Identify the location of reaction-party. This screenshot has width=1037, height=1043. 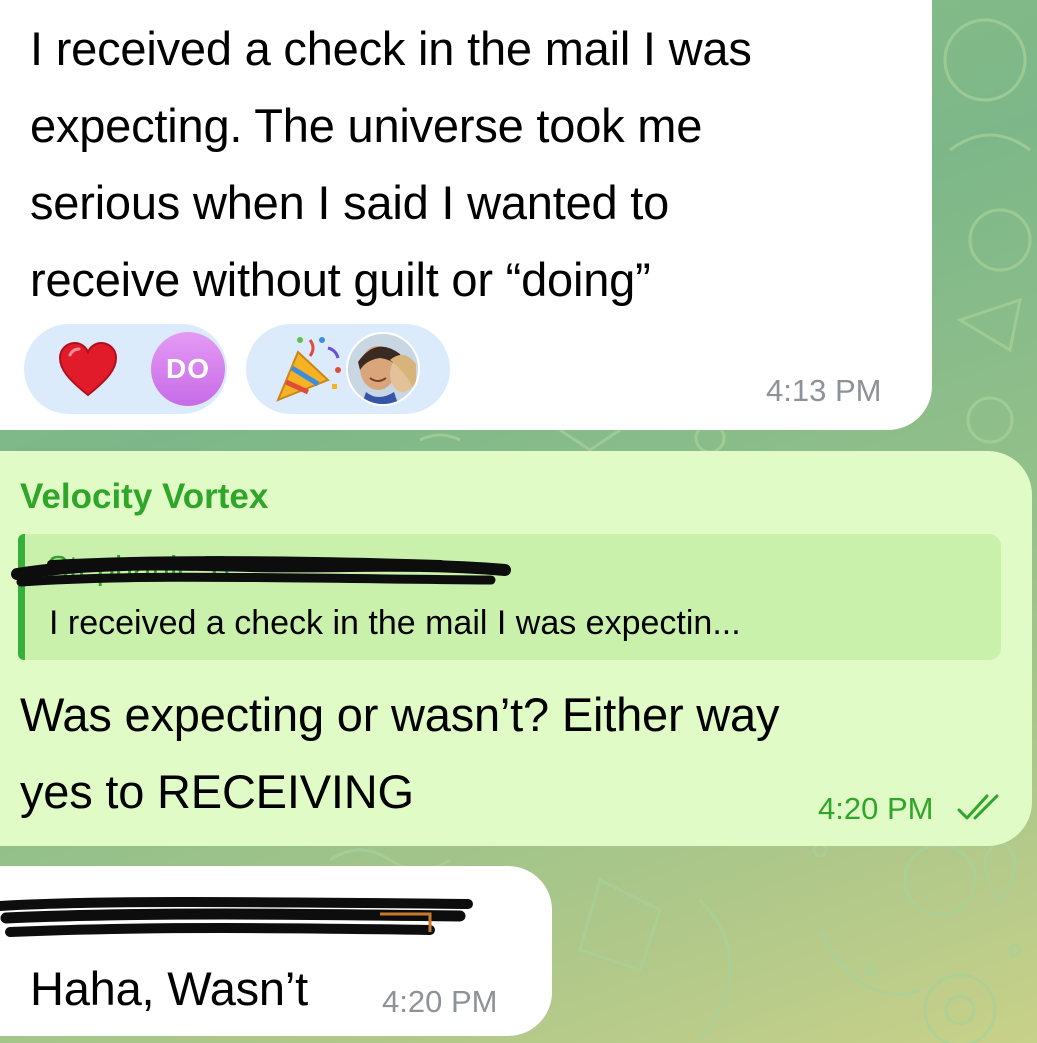
(348, 369).